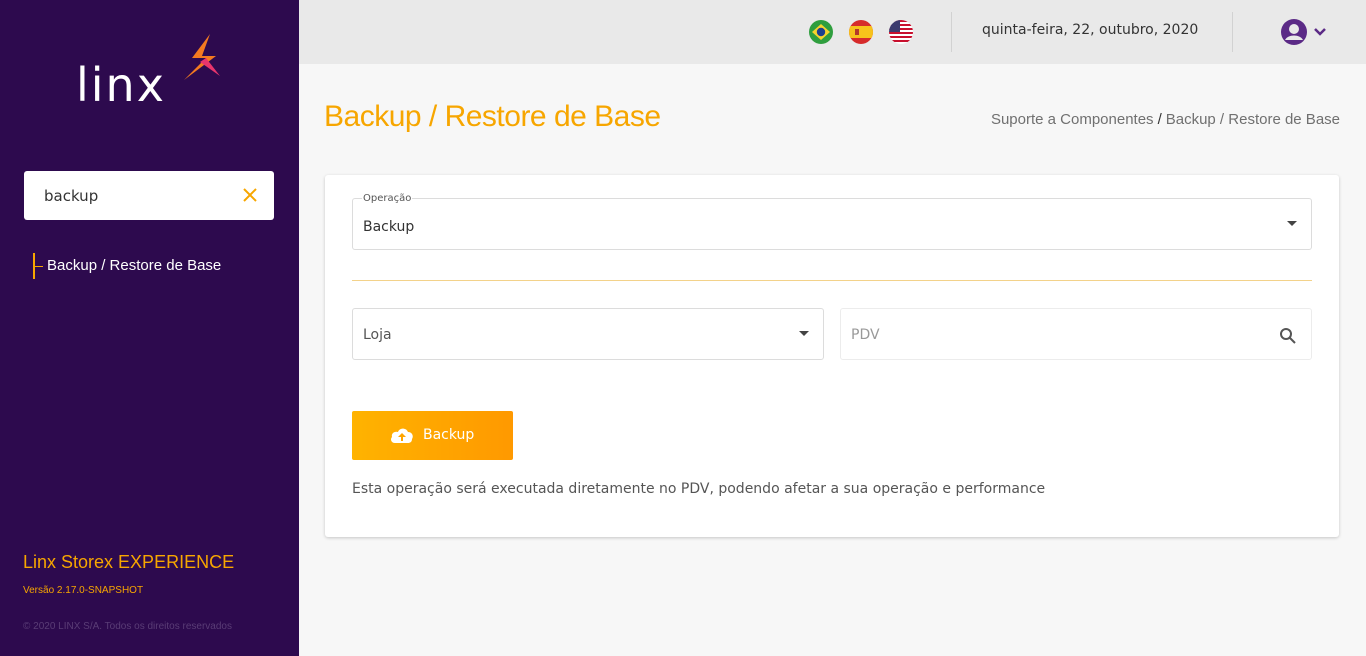 The height and width of the screenshot is (656, 1366). What do you see at coordinates (202, 57) in the screenshot?
I see `logo-mark-icon` at bounding box center [202, 57].